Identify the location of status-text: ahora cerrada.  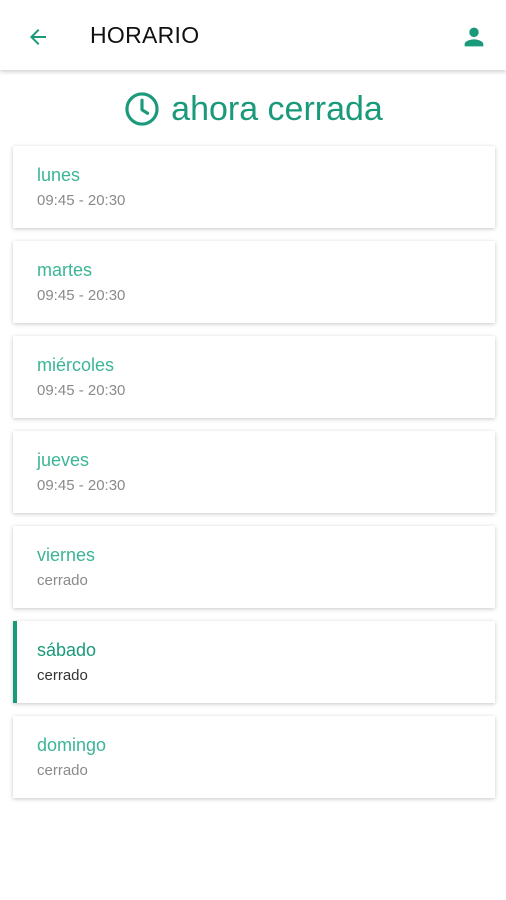
(277, 108).